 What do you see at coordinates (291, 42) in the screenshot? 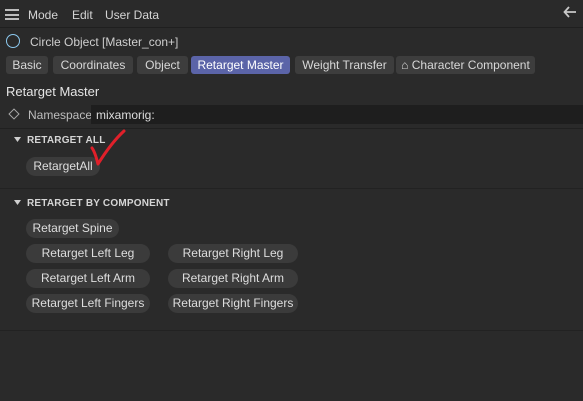
I see `object-header: Circle Object [Master_con+]` at bounding box center [291, 42].